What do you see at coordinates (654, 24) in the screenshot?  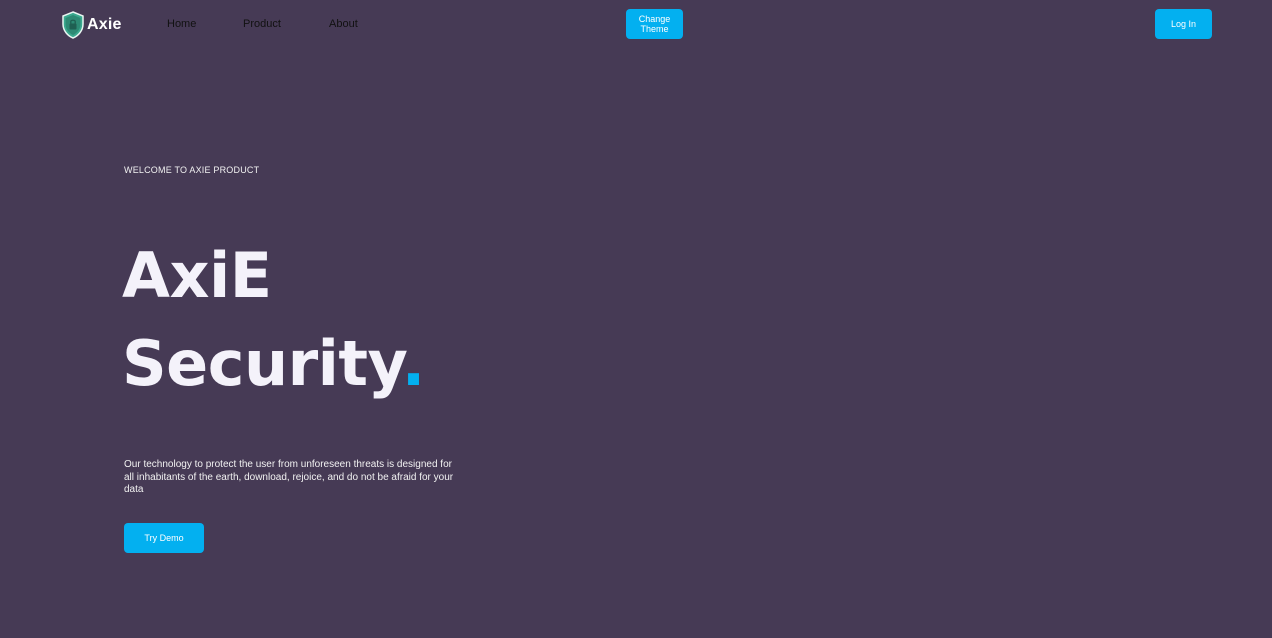 I see `change-theme-button: Change Theme` at bounding box center [654, 24].